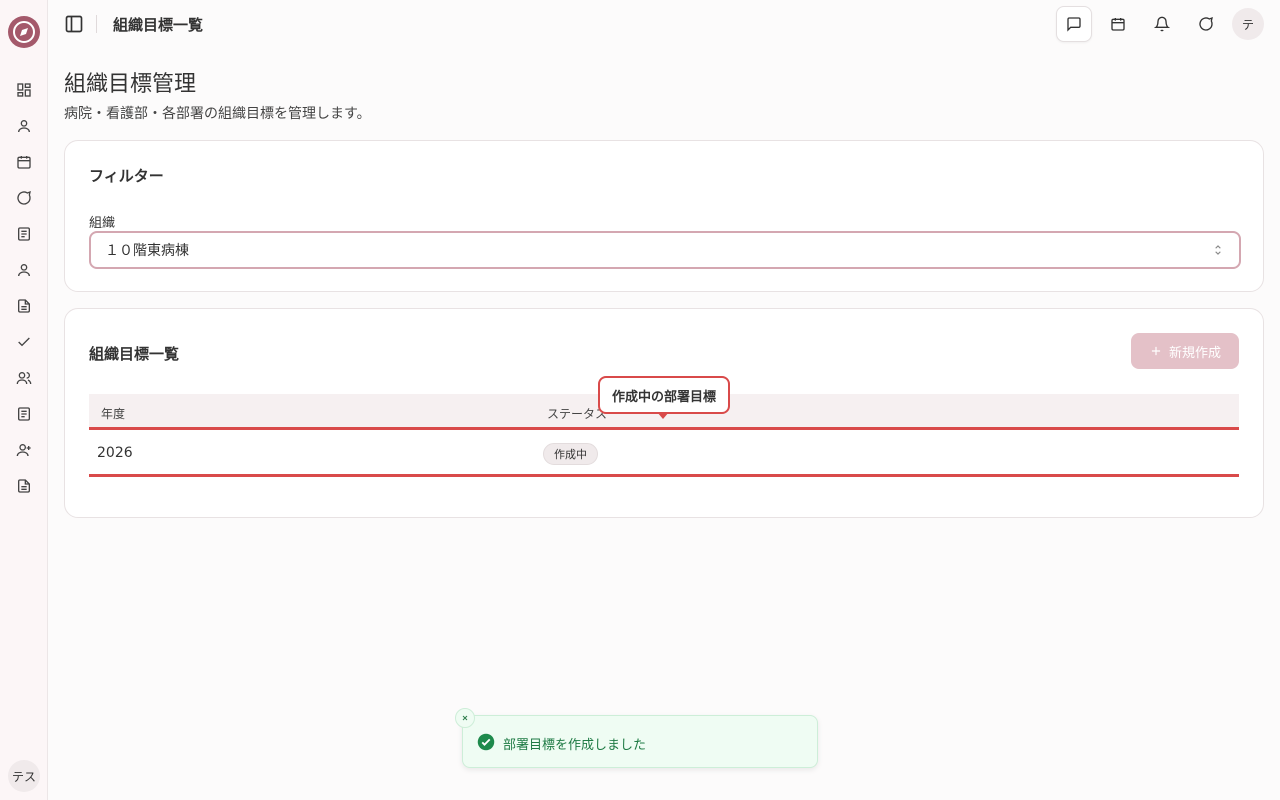 This screenshot has height=800, width=1280. I want to click on bell-icon, so click(1162, 24).